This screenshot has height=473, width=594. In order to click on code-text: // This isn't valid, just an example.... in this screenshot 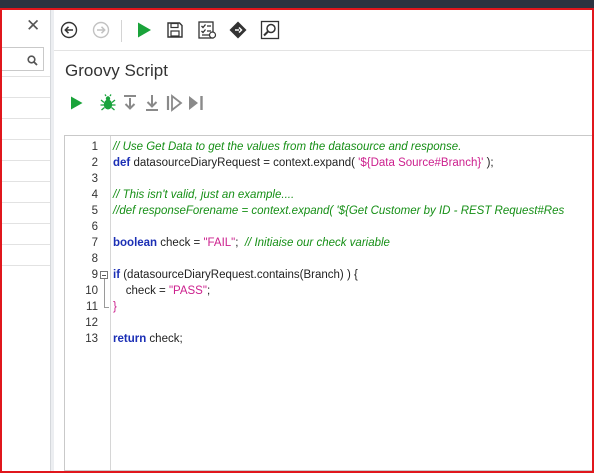, I will do `click(203, 195)`.